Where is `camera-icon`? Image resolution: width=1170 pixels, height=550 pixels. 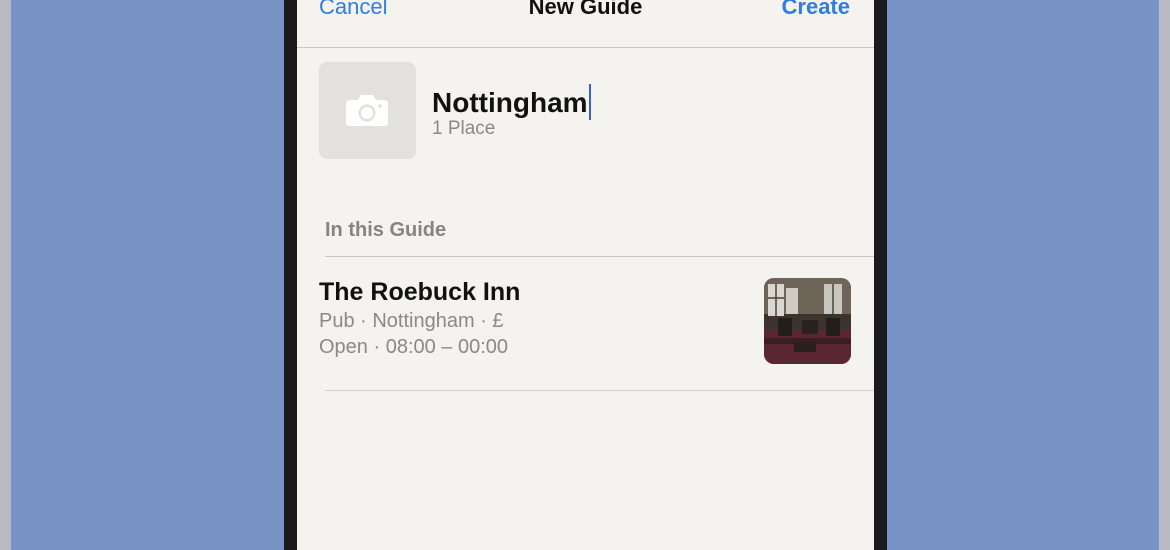 camera-icon is located at coordinates (367, 110).